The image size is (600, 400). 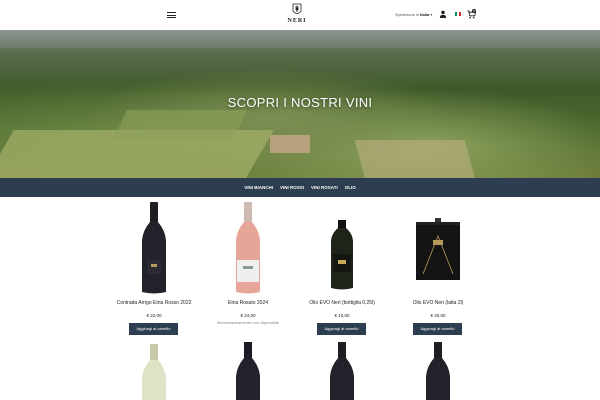 What do you see at coordinates (342, 315) in the screenshot?
I see `product-price: € 10,00` at bounding box center [342, 315].